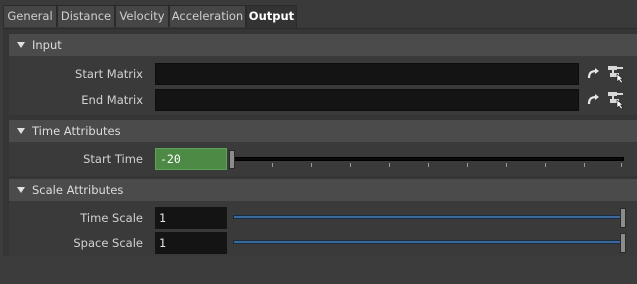  What do you see at coordinates (142, 16) in the screenshot?
I see `tab-velocity: Velocity` at bounding box center [142, 16].